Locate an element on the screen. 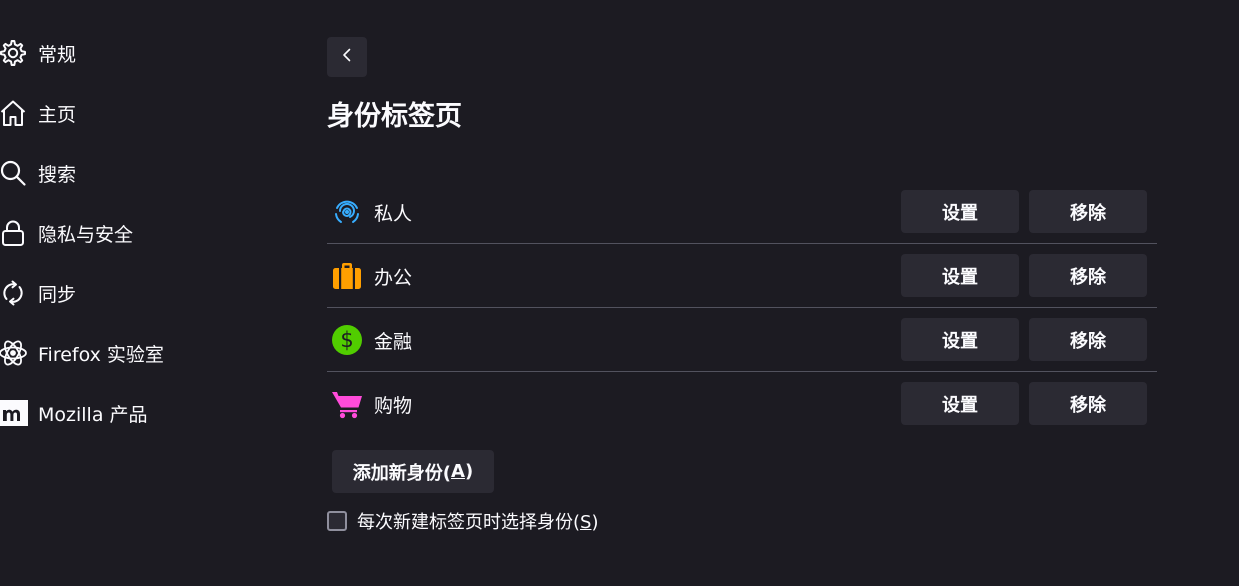  search-icon is located at coordinates (14, 173).